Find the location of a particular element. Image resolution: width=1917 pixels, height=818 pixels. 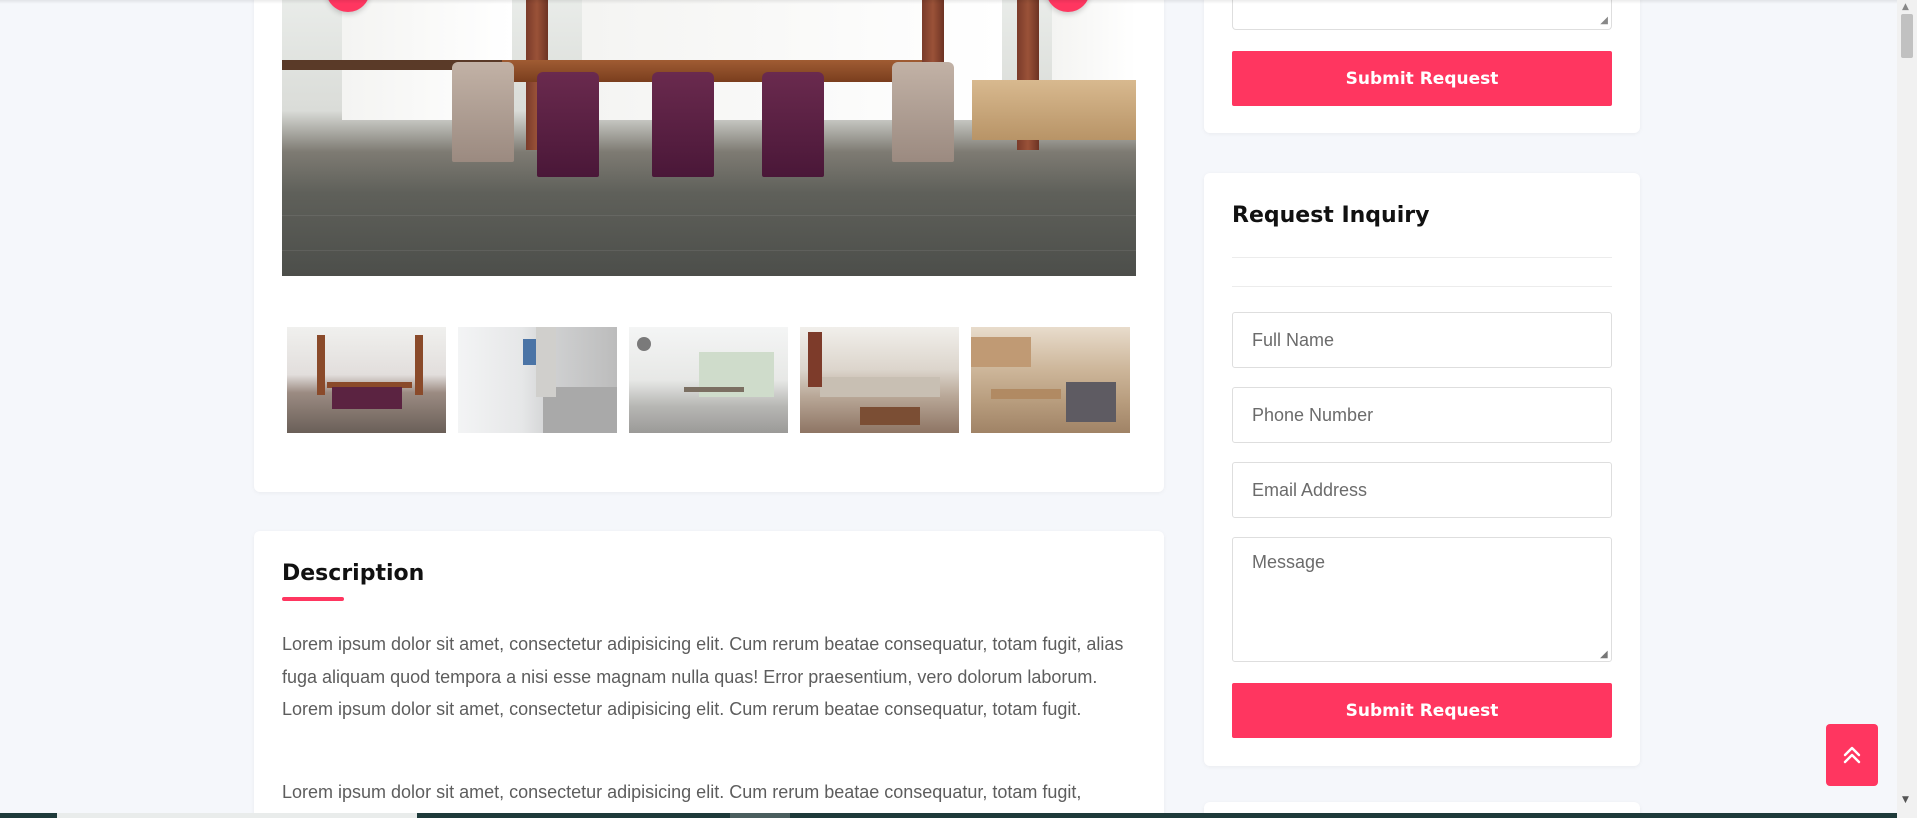

thumbnail-living-room is located at coordinates (879, 380).